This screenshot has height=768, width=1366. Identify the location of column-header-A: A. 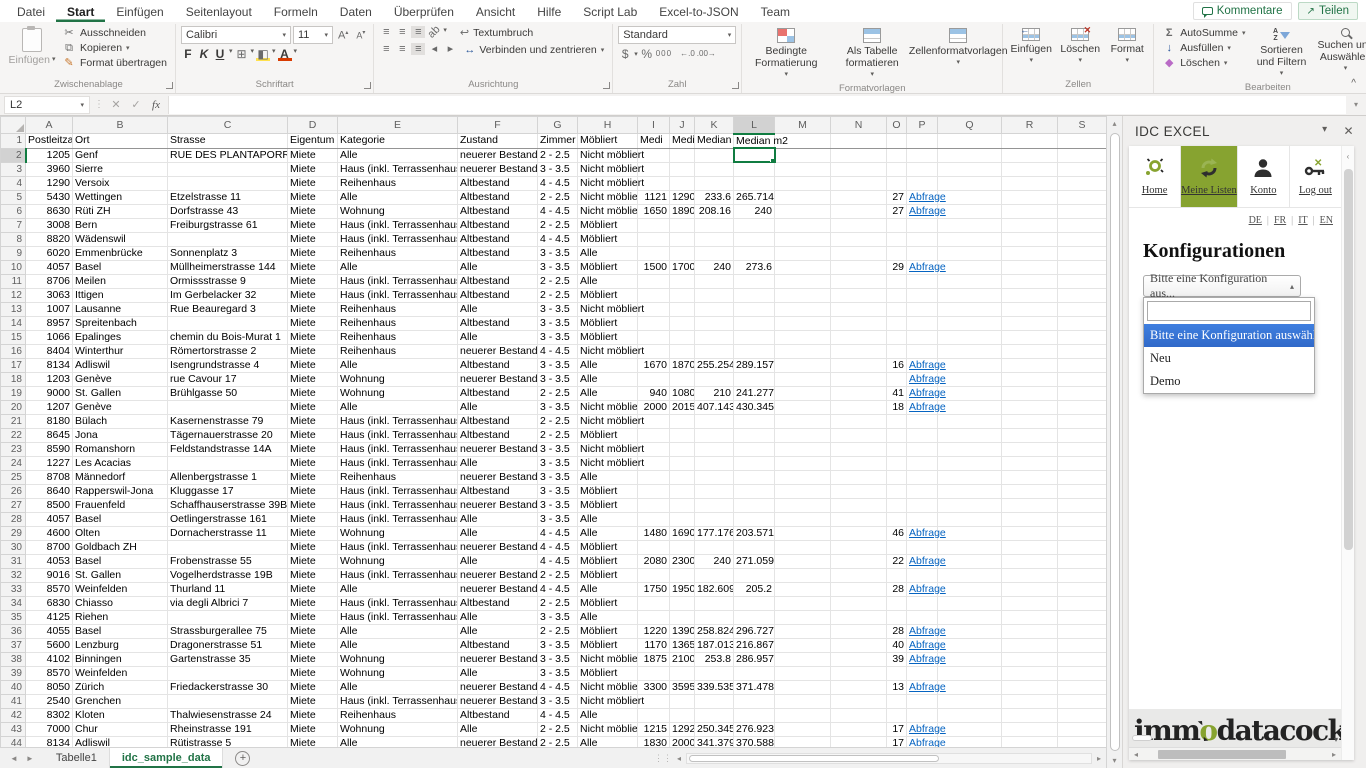
(49, 125).